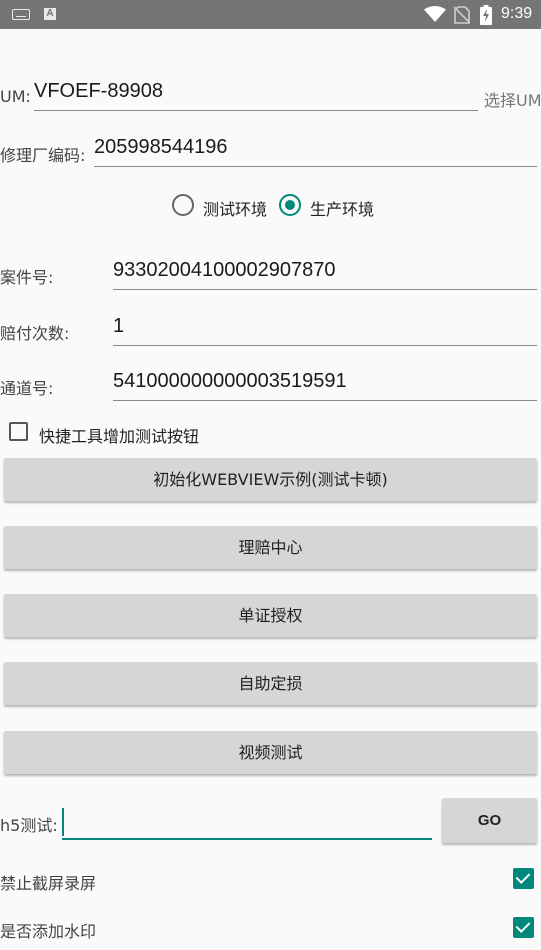 This screenshot has height=950, width=541. I want to click on pay-count-input: 1, so click(325, 330).